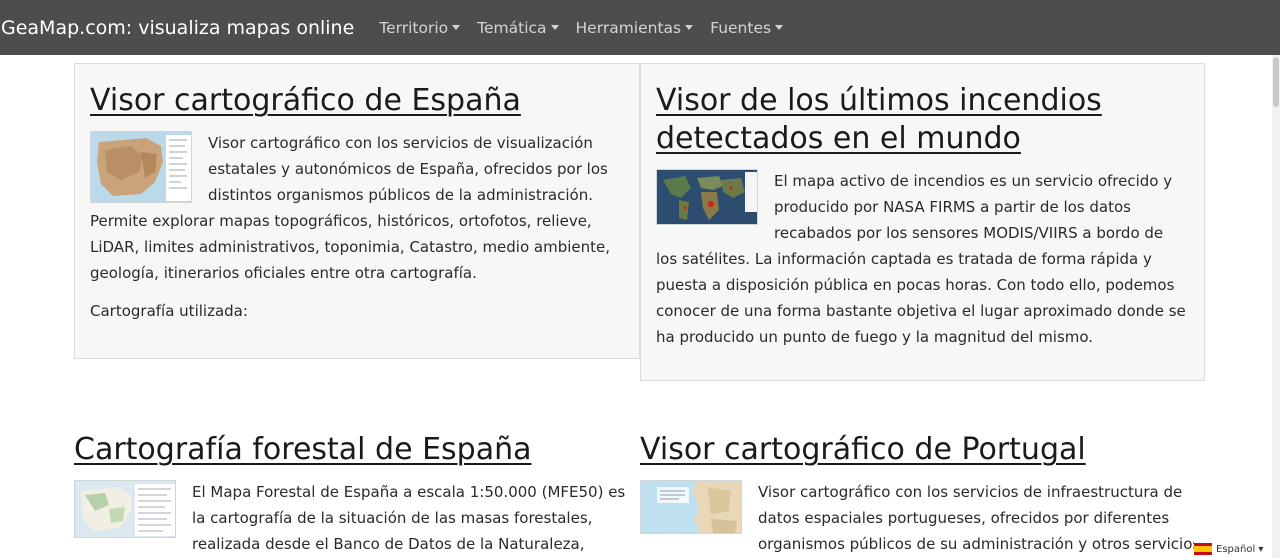 The image size is (1280, 558). I want to click on nav-menu-tematica: Temática, so click(518, 27).